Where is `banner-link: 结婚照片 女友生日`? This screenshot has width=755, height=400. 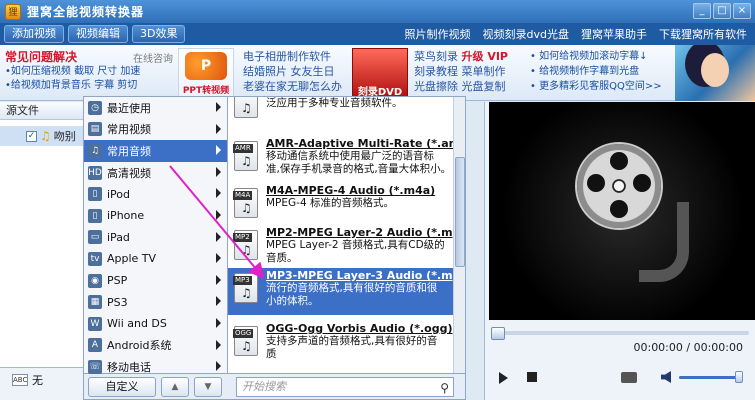
banner-link: 结婚照片 女友生日 is located at coordinates (292, 71).